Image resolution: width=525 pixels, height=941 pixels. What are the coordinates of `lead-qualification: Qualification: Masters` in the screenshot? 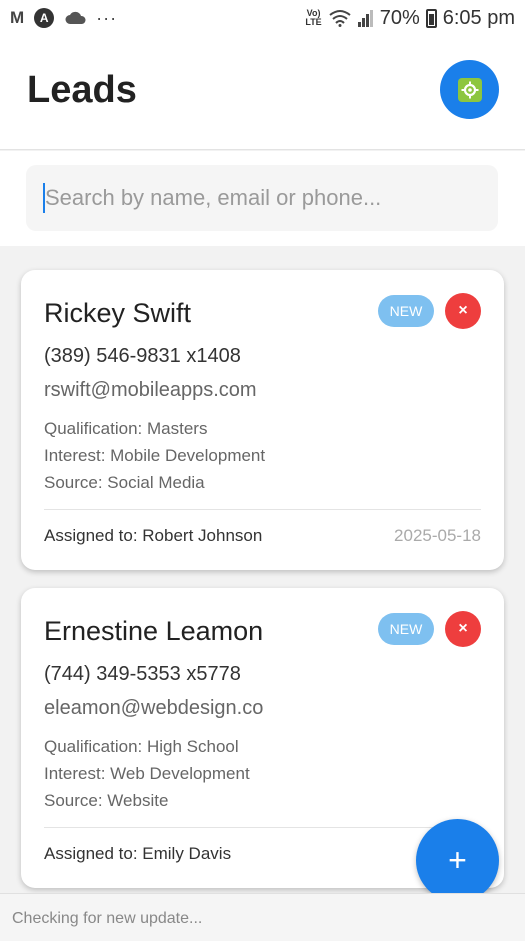 It's located at (126, 428).